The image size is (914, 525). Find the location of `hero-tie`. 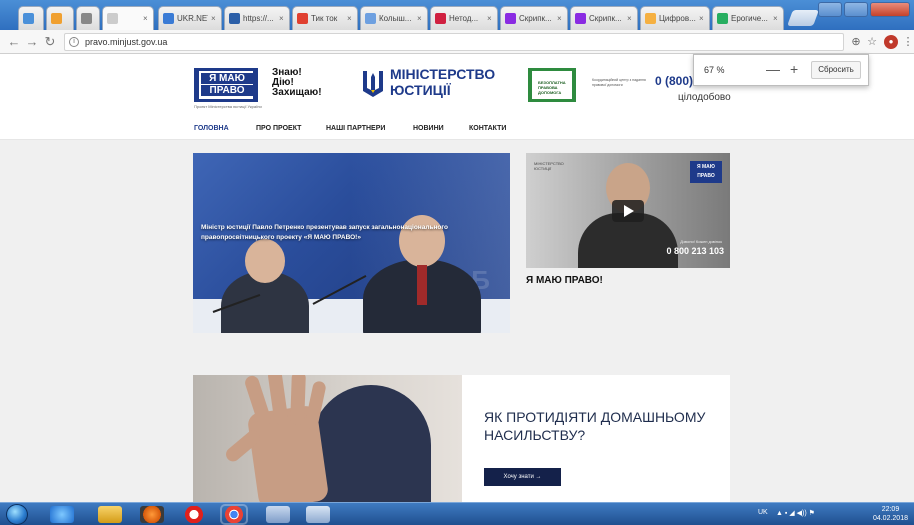

hero-tie is located at coordinates (422, 285).